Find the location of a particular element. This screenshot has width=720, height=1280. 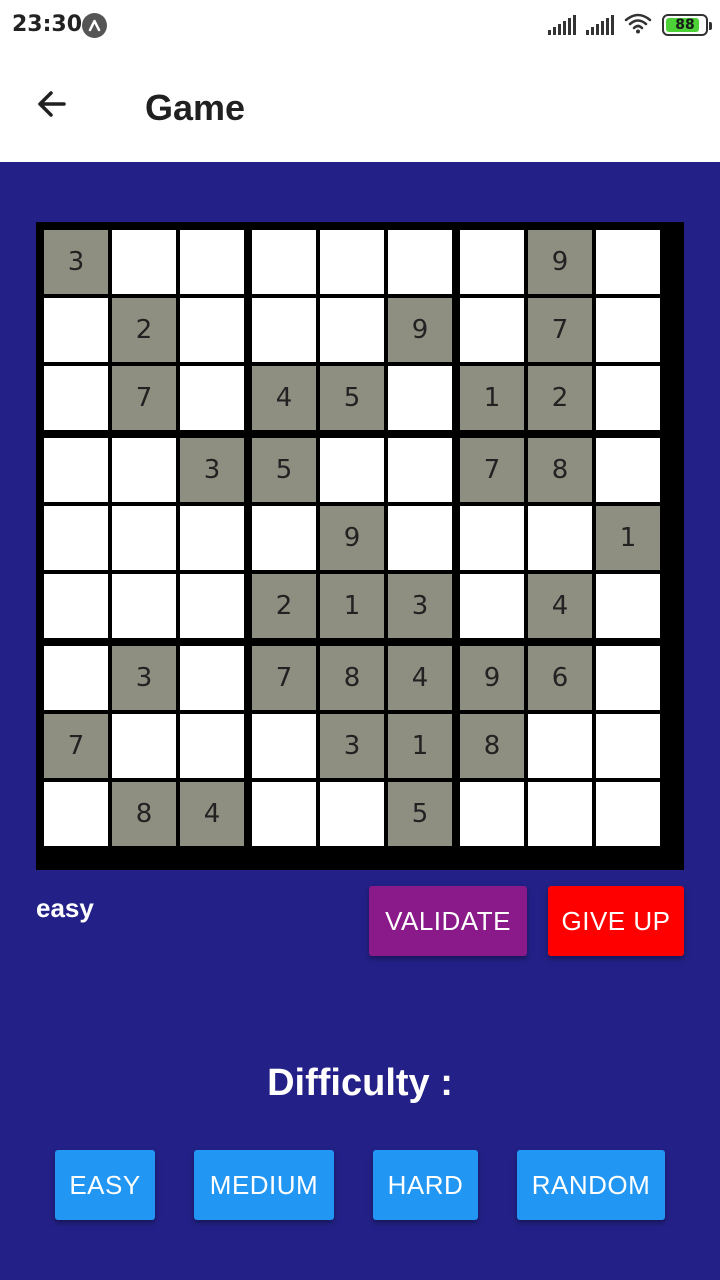

validate-button: VALIDATE is located at coordinates (448, 921).